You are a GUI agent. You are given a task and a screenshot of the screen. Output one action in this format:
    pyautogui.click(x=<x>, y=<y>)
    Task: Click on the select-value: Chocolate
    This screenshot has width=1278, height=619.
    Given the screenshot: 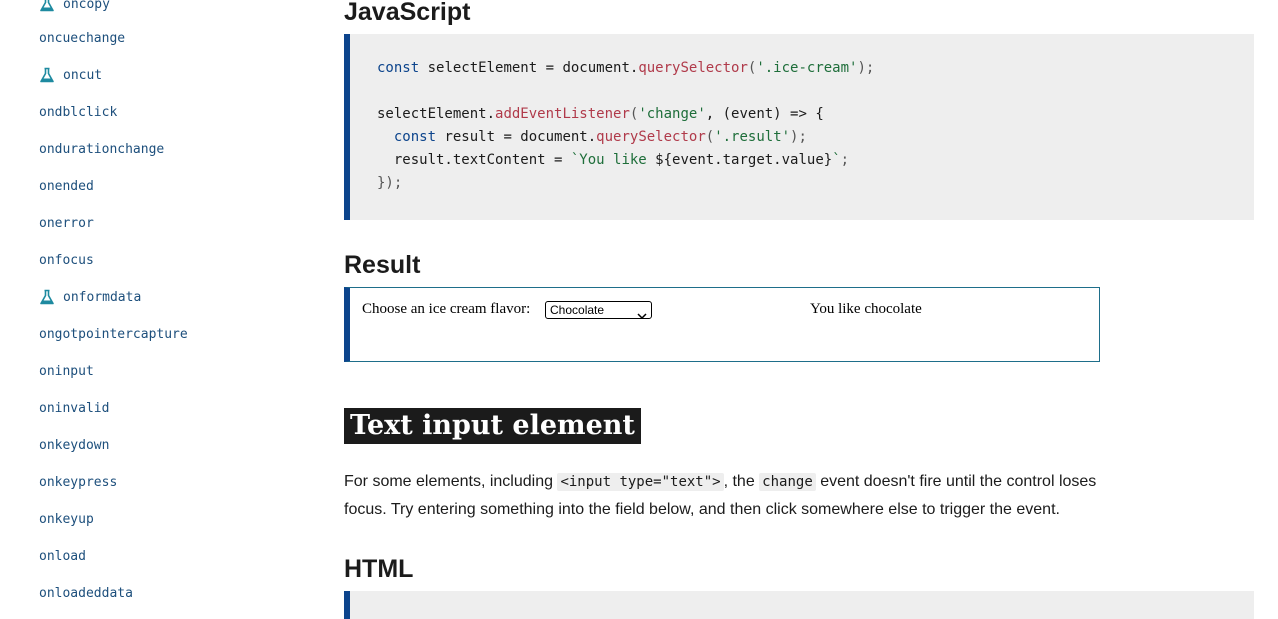 What is the action you would take?
    pyautogui.click(x=577, y=310)
    